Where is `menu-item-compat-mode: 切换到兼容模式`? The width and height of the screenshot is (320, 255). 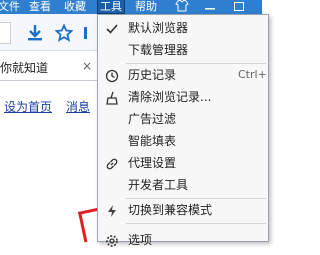 menu-item-compat-mode: 切换到兼容模式 is located at coordinates (182, 210).